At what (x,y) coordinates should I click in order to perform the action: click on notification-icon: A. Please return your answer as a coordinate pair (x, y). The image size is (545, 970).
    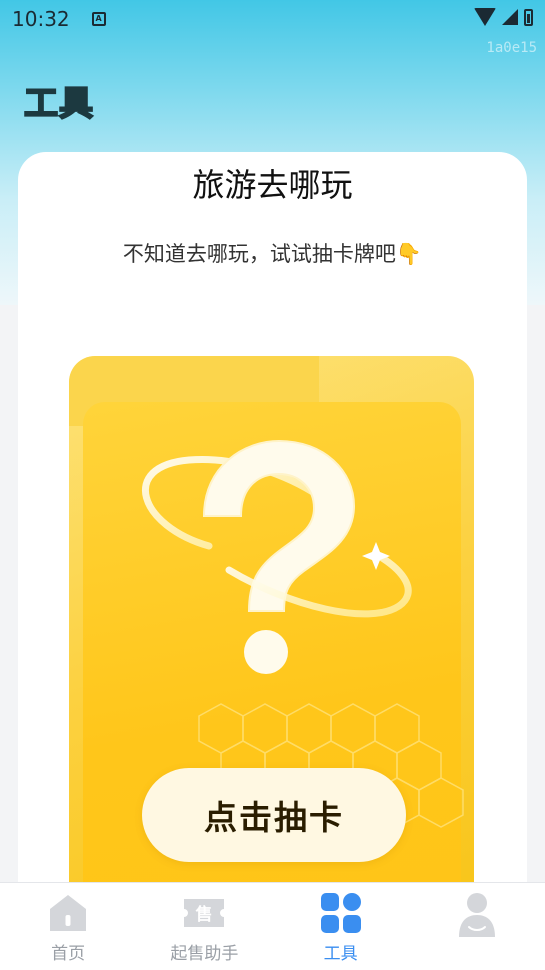
    Looking at the image, I should click on (98, 19).